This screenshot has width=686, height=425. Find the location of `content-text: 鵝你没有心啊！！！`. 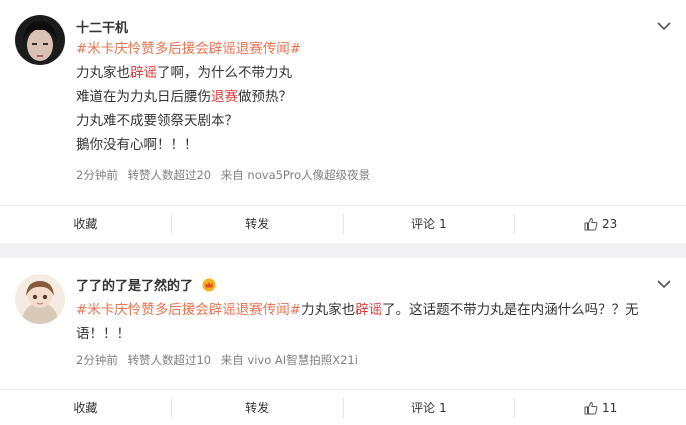

content-text: 鵝你没有心啊！！！ is located at coordinates (137, 145).